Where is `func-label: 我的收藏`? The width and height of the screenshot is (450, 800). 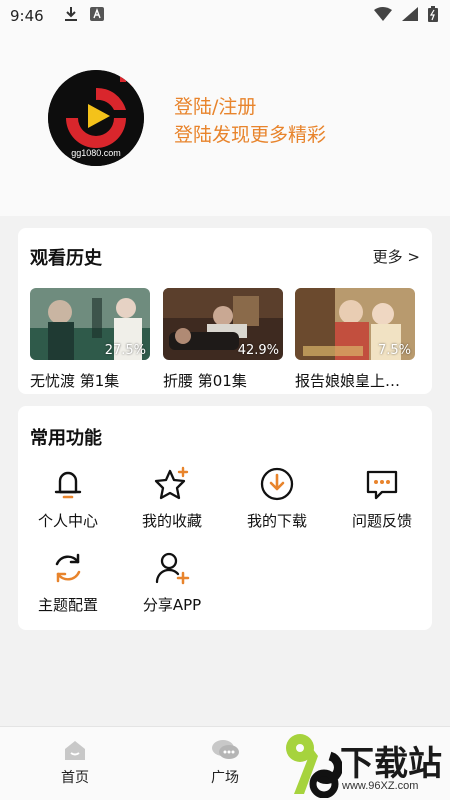
func-label: 我的收藏 is located at coordinates (171, 521).